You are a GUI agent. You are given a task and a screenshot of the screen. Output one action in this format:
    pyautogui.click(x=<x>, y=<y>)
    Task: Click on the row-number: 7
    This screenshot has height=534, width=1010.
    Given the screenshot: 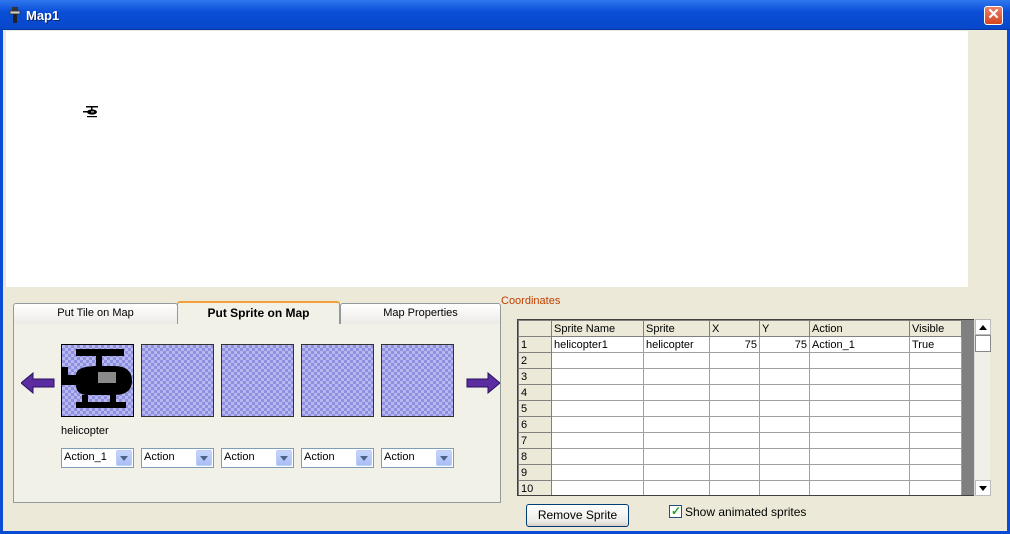 What is the action you would take?
    pyautogui.click(x=535, y=440)
    